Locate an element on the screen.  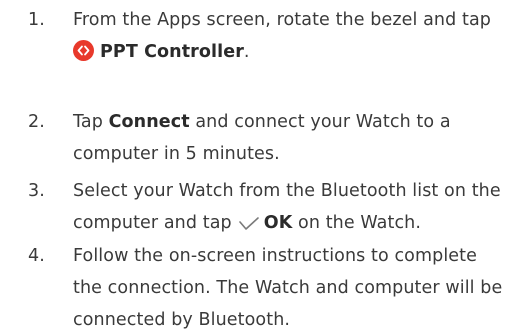
step-text-segment: and connect your Watch to a is located at coordinates (320, 122).